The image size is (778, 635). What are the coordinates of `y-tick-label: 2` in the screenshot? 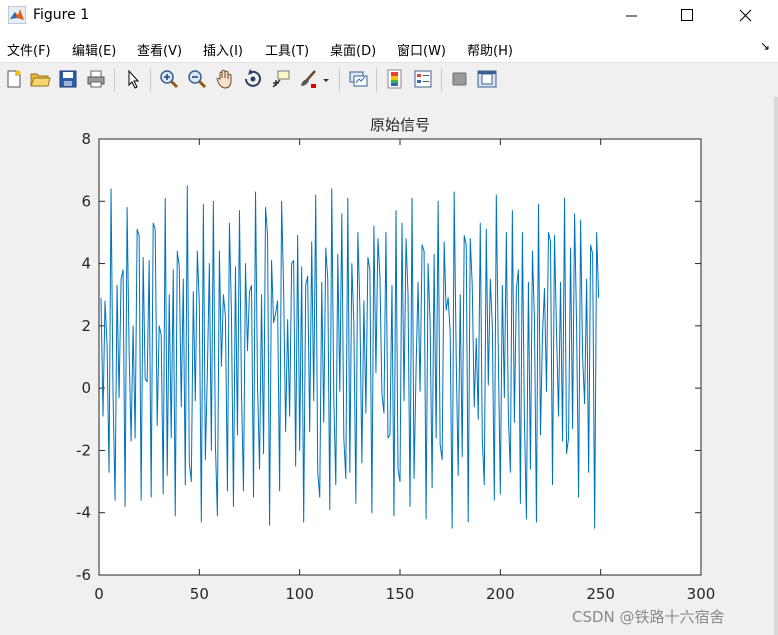 It's located at (86, 326).